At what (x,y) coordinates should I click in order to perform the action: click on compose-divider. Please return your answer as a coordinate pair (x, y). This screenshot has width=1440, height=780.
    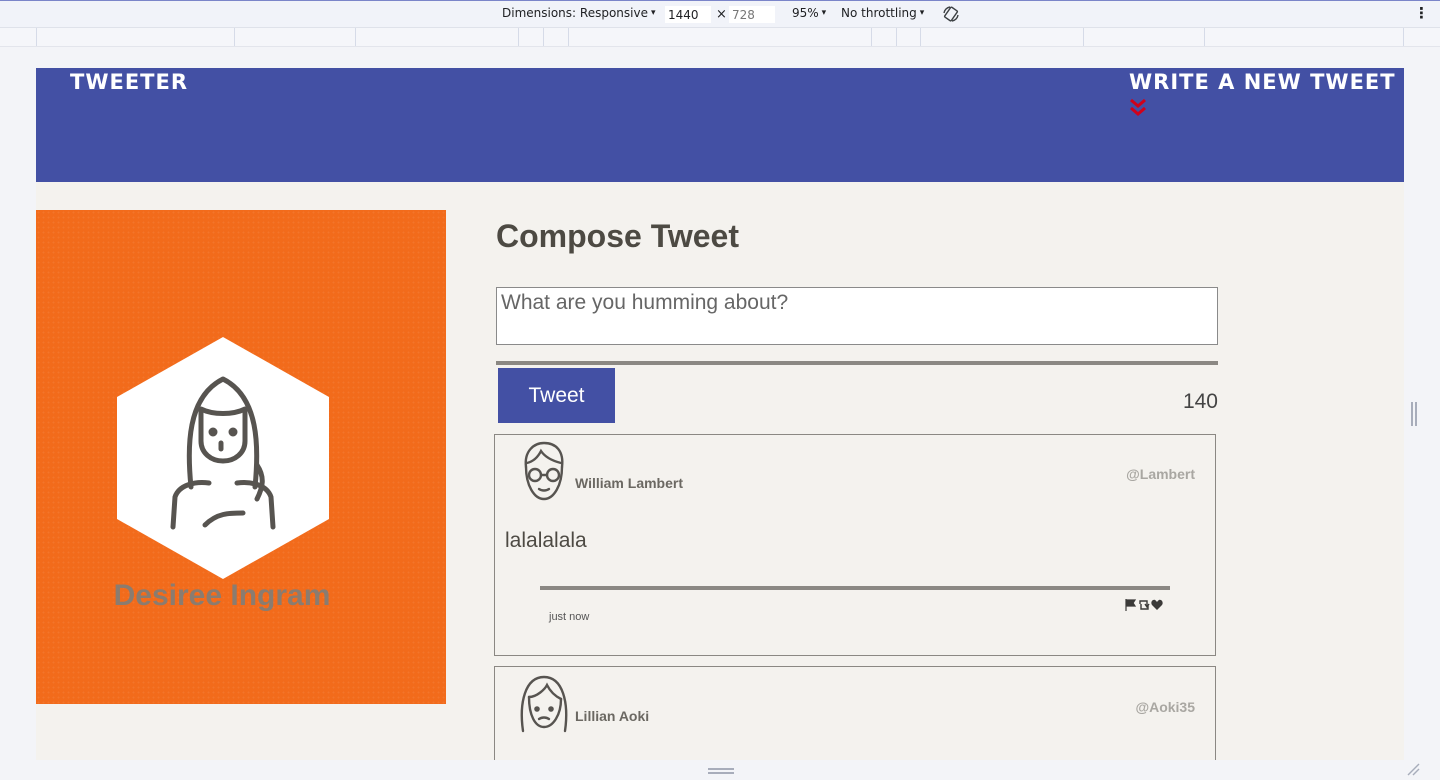
    Looking at the image, I should click on (857, 363).